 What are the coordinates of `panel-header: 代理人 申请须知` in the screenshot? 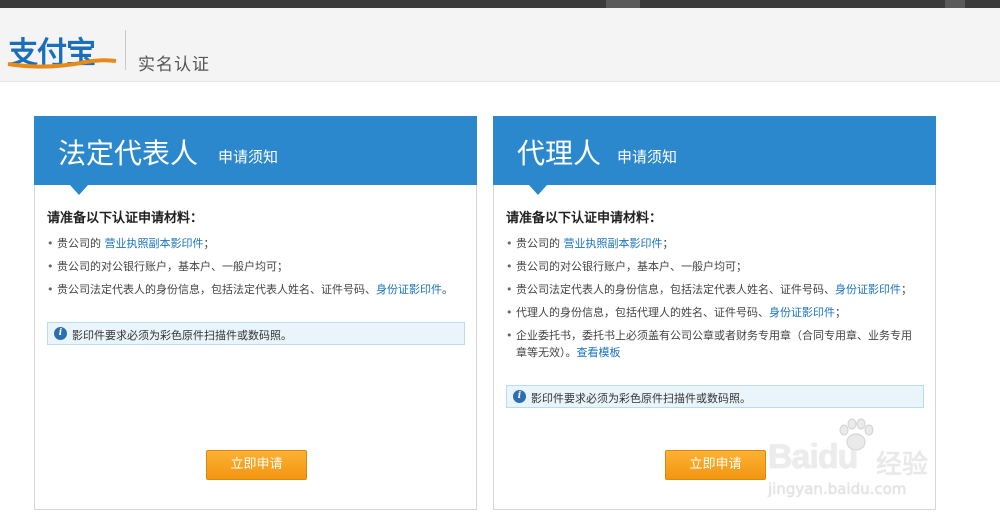 It's located at (714, 155).